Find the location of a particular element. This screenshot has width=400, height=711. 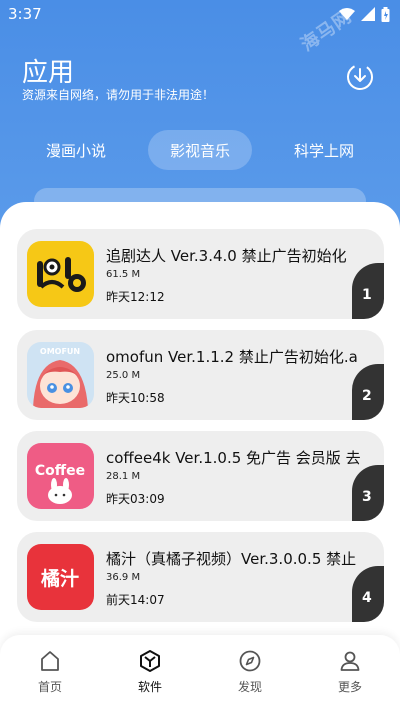

app-size: 36.9 M is located at coordinates (123, 577).